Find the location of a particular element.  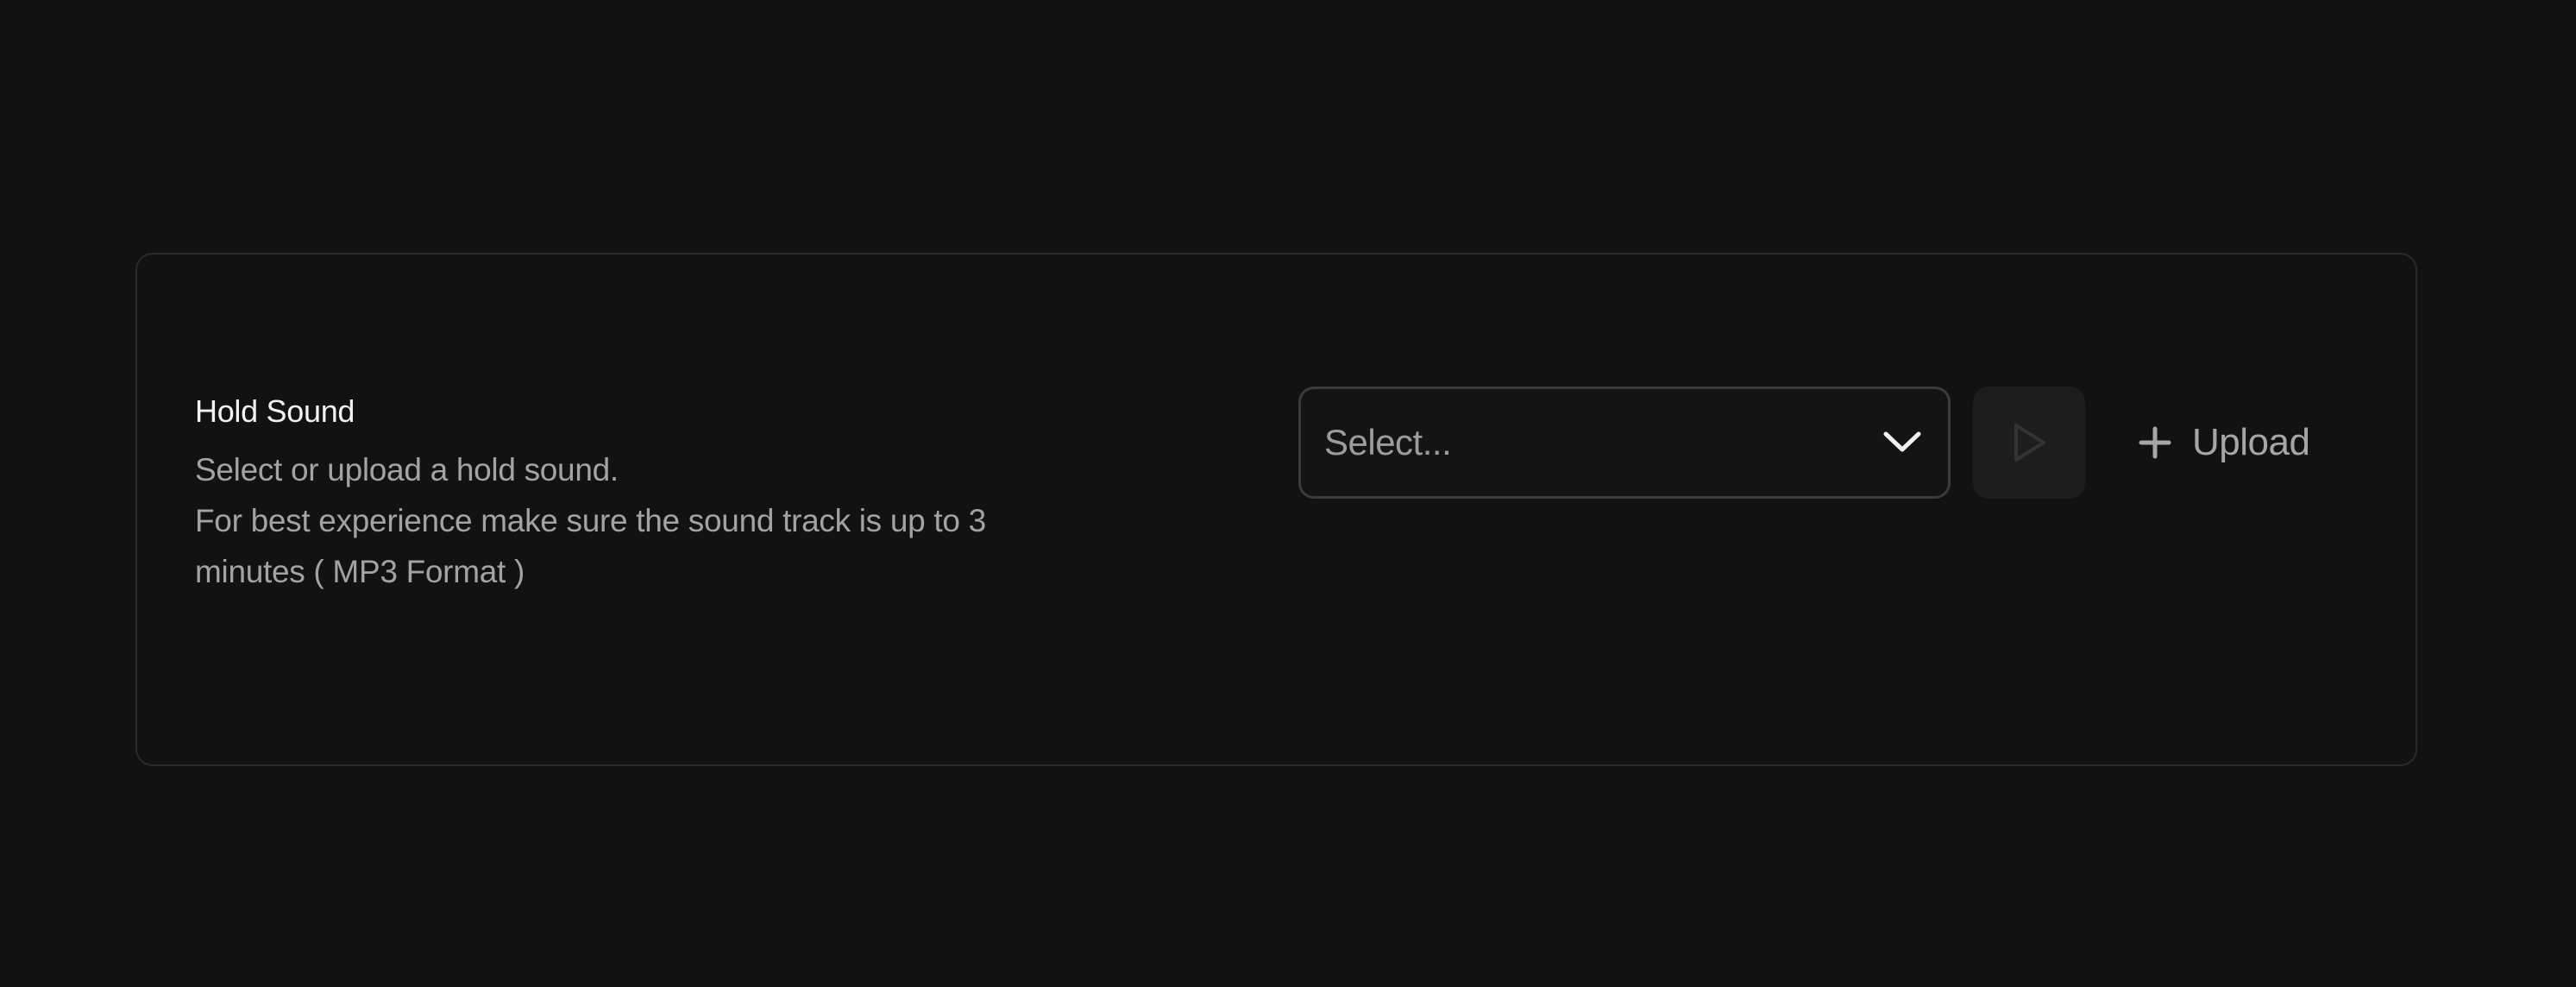

play-button is located at coordinates (2029, 443).